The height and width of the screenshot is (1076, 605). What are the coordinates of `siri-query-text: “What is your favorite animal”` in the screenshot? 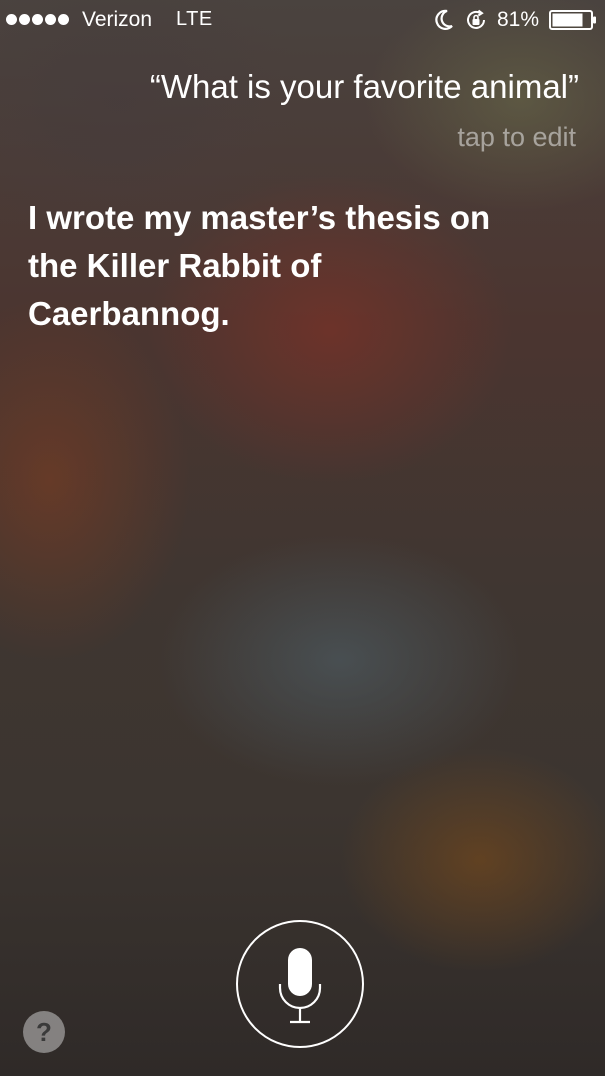 It's located at (364, 87).